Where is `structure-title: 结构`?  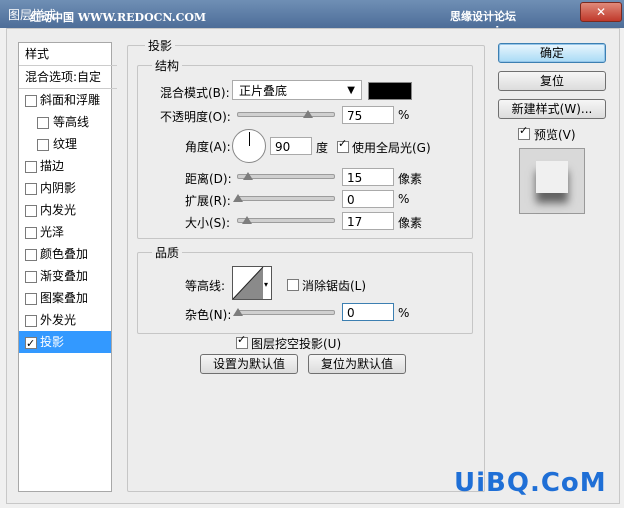 structure-title: 结构 is located at coordinates (167, 65).